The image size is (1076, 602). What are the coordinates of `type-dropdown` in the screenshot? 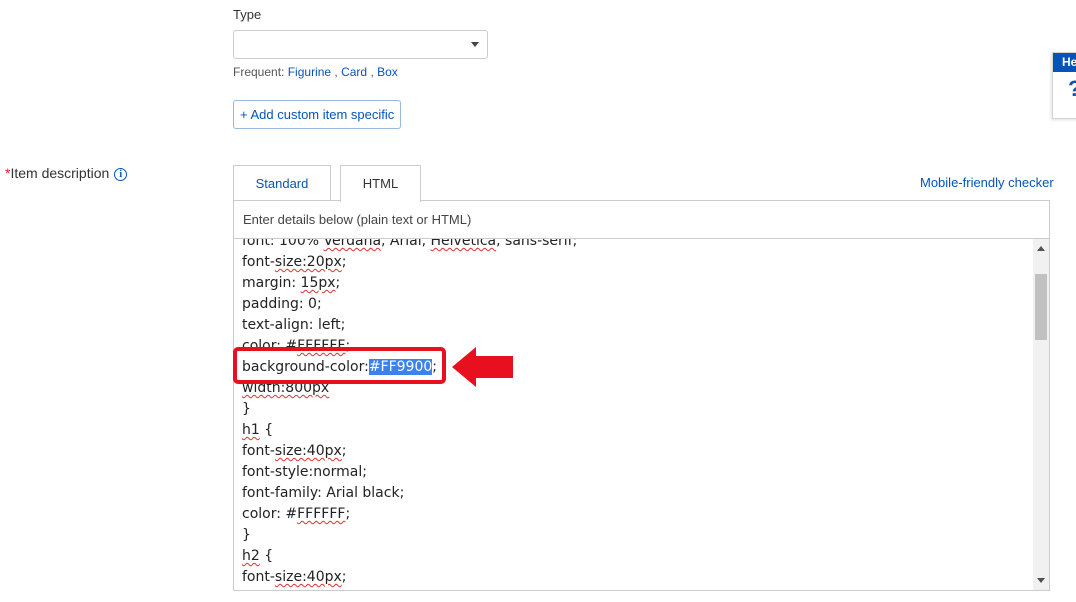 It's located at (360, 44).